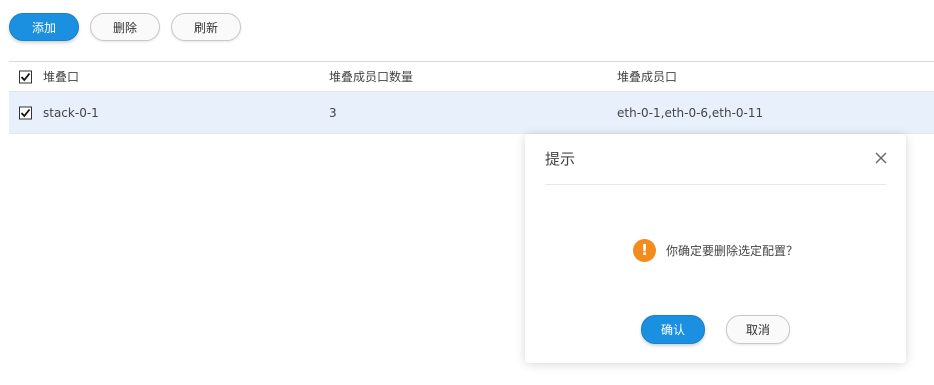  Describe the element at coordinates (471, 113) in the screenshot. I see `table-row: stack-0-1 3 eth-0-1,eth-0-6,eth-0-11` at that location.